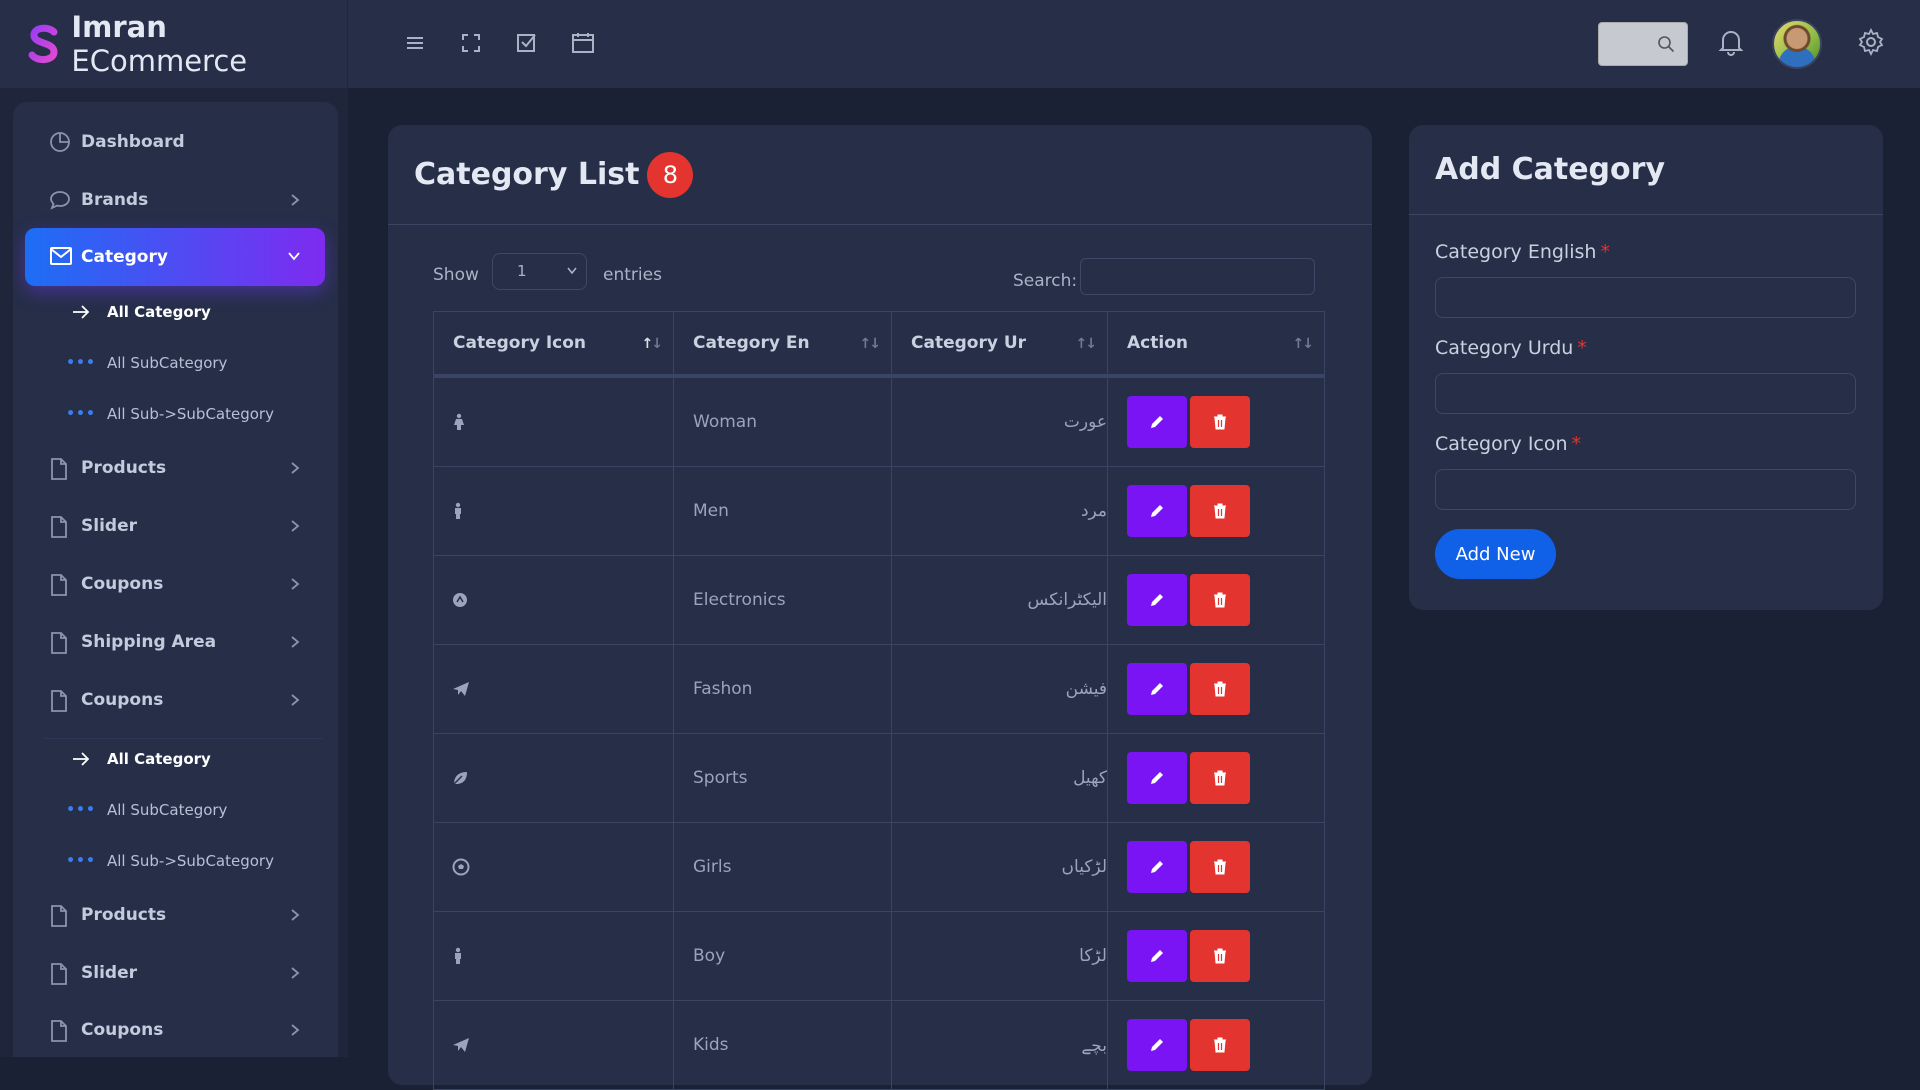  Describe the element at coordinates (175, 200) in the screenshot. I see `sidebar-item-brands: Brands` at that location.